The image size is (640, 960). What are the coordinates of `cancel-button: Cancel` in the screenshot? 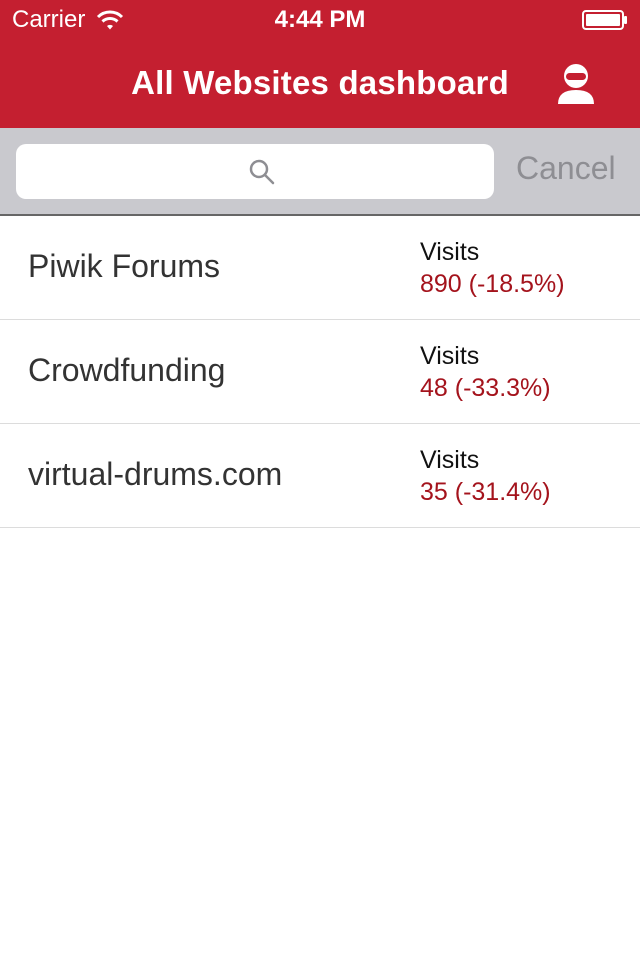 It's located at (566, 168).